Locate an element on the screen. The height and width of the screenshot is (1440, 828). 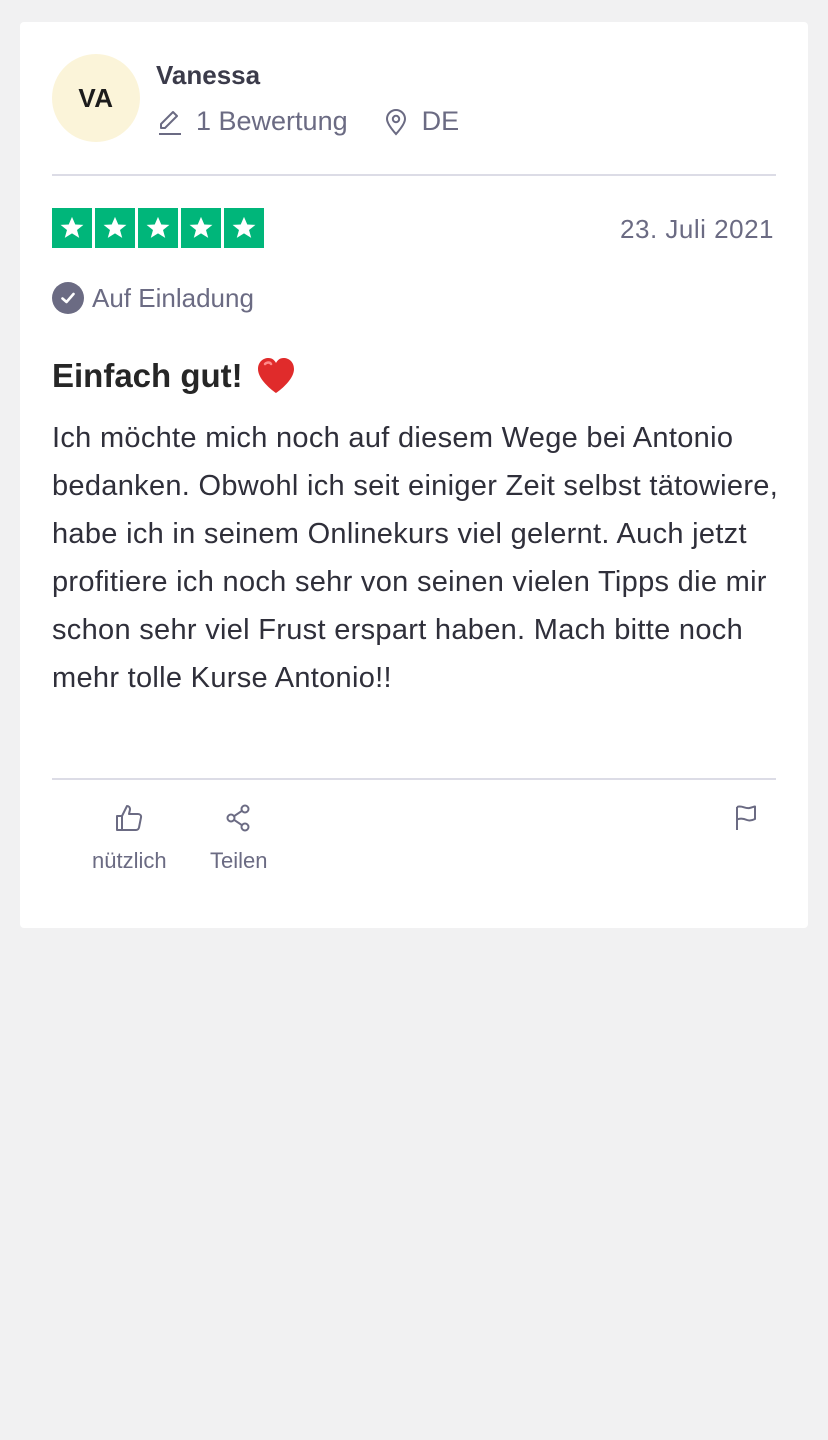
review-date: 23. Juli 2021 is located at coordinates (697, 229).